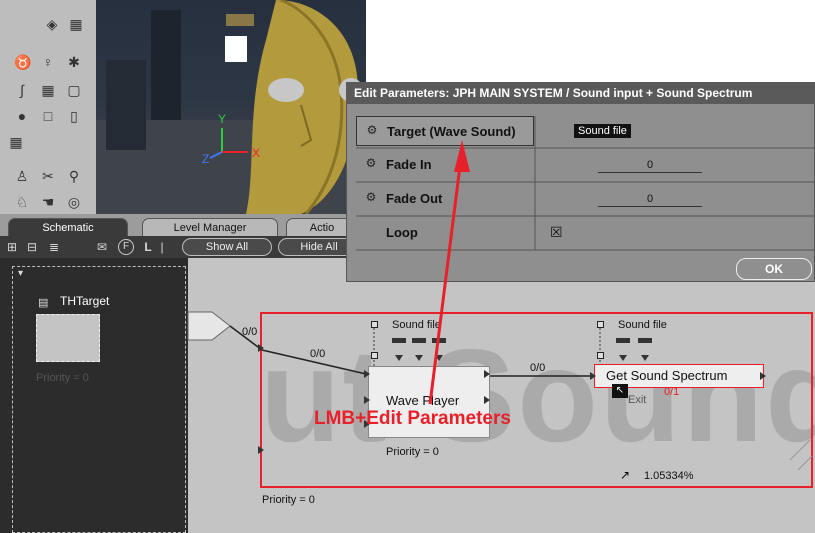 Image resolution: width=815 pixels, height=533 pixels. What do you see at coordinates (669, 476) in the screenshot?
I see `percent-label: 1.05334%` at bounding box center [669, 476].